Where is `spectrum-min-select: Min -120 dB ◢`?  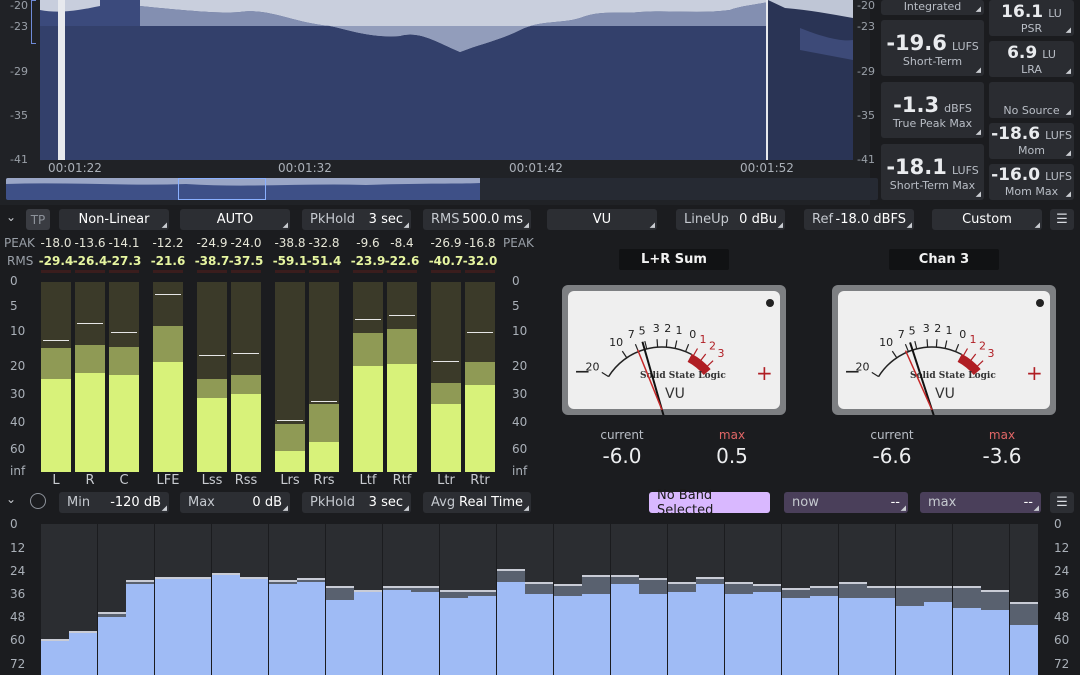
spectrum-min-select: Min -120 dB ◢ is located at coordinates (114, 502).